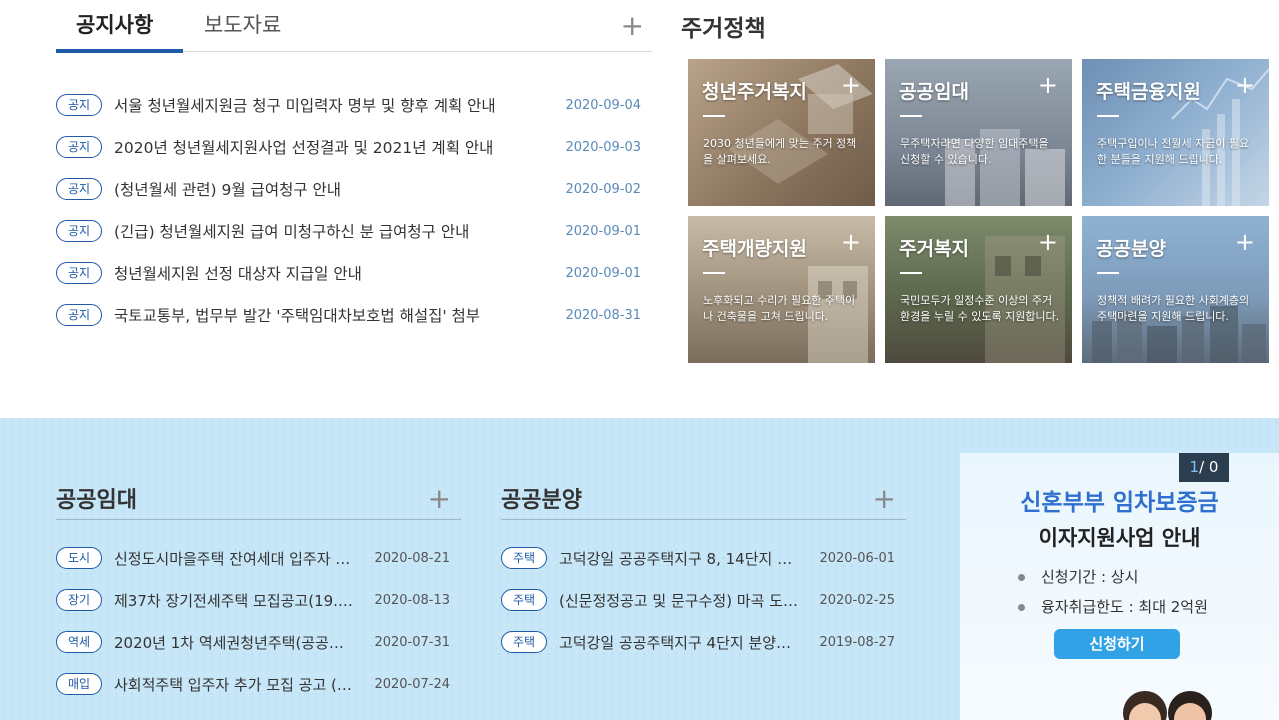 This screenshot has width=1279, height=720. I want to click on apply-button: 신청하기, so click(1117, 644).